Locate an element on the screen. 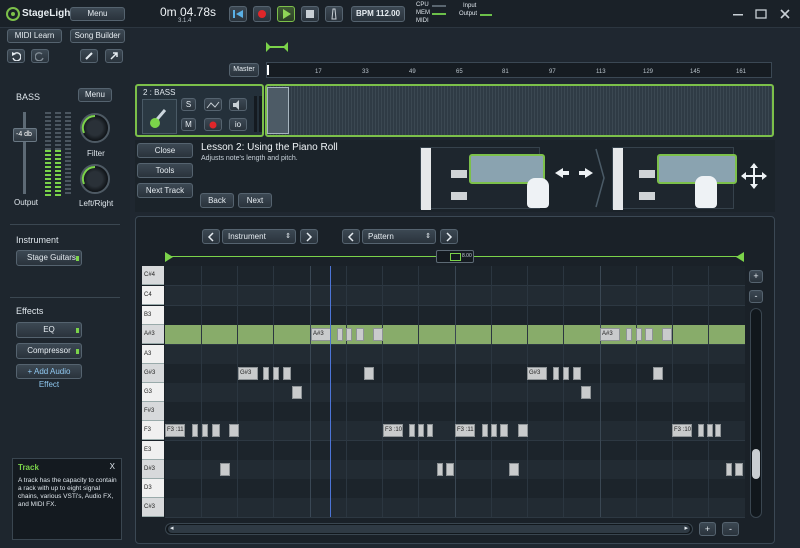 This screenshot has width=800, height=548. piano-key: B3 is located at coordinates (153, 315).